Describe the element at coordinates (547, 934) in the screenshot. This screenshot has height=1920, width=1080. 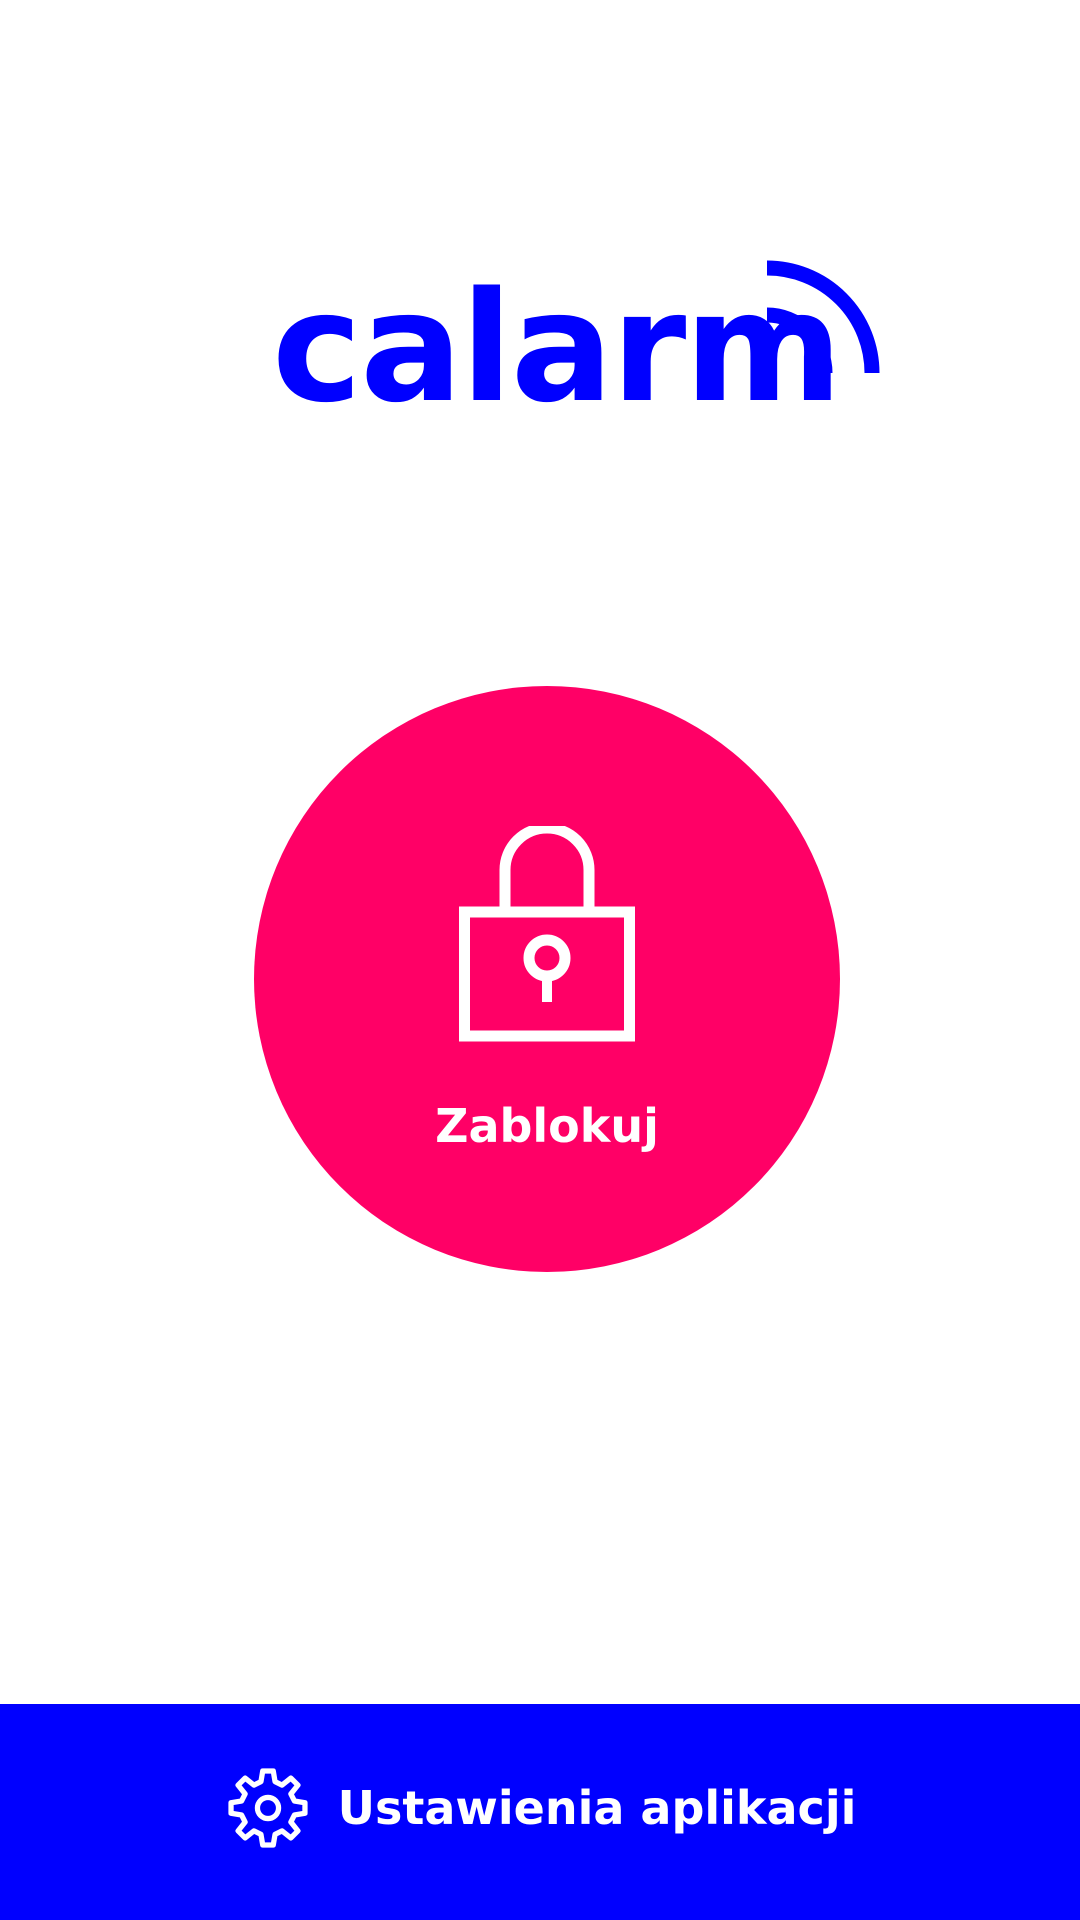
I see `padlock-icon` at that location.